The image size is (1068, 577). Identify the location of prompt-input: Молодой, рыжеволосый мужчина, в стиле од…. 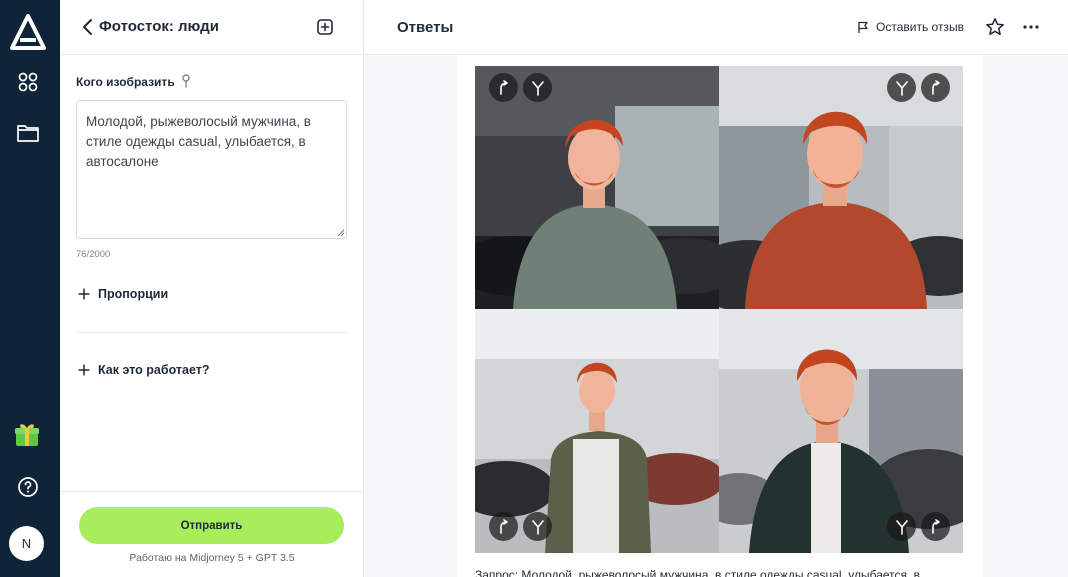
(211, 169).